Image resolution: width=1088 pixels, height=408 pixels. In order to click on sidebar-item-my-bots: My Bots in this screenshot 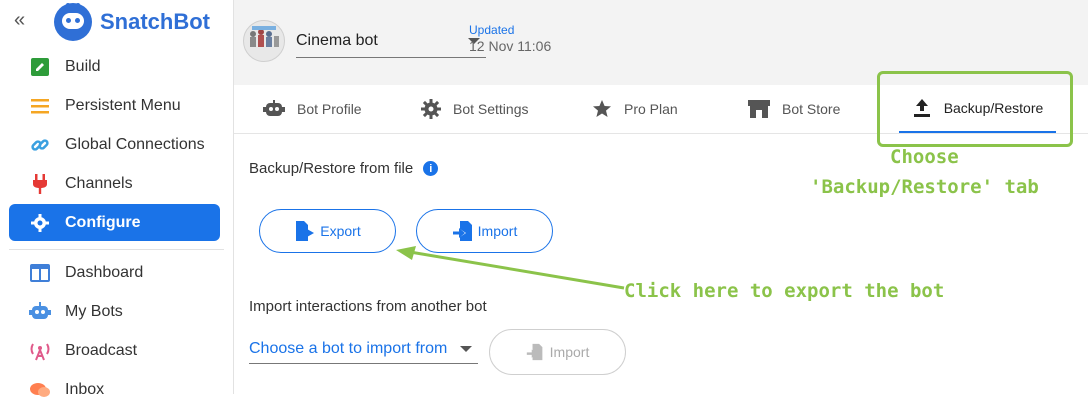, I will do `click(114, 311)`.